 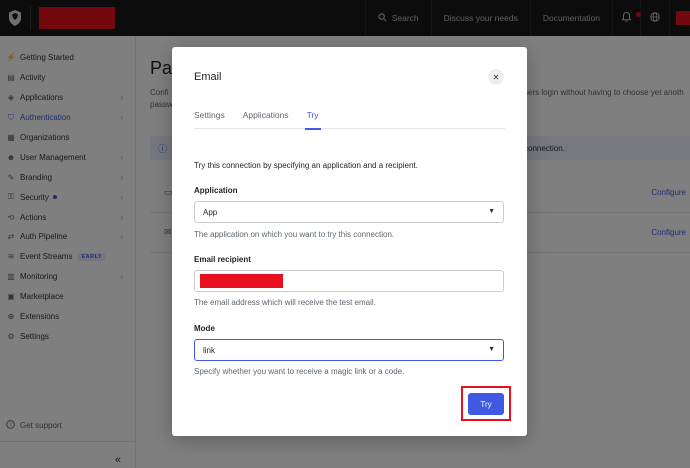 What do you see at coordinates (266, 119) in the screenshot?
I see `tab-applications: Applications` at bounding box center [266, 119].